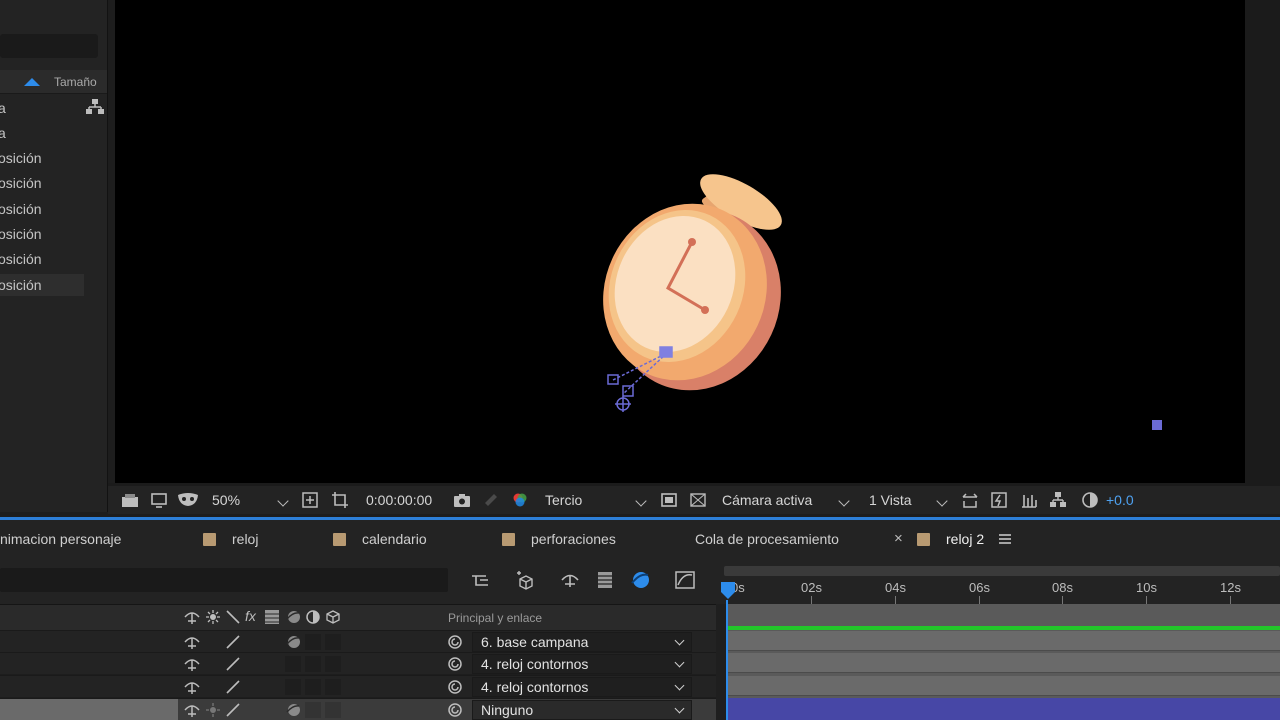 The height and width of the screenshot is (720, 1280). What do you see at coordinates (582, 710) in the screenshot?
I see `parent-dropdown: Ninguno` at bounding box center [582, 710].